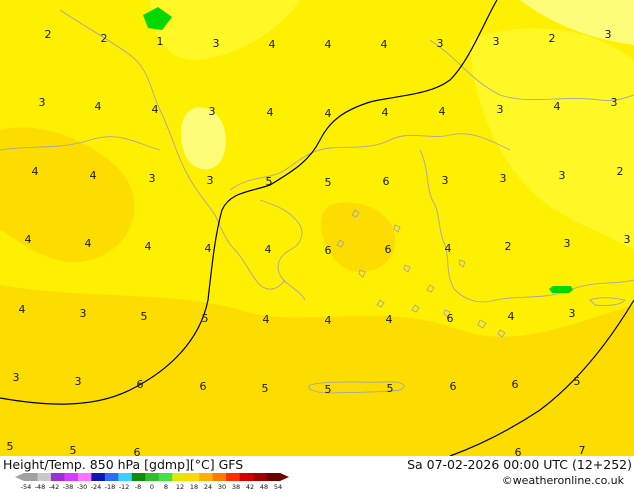  What do you see at coordinates (582, 450) in the screenshot?
I see `temperature-label: 7` at bounding box center [582, 450].